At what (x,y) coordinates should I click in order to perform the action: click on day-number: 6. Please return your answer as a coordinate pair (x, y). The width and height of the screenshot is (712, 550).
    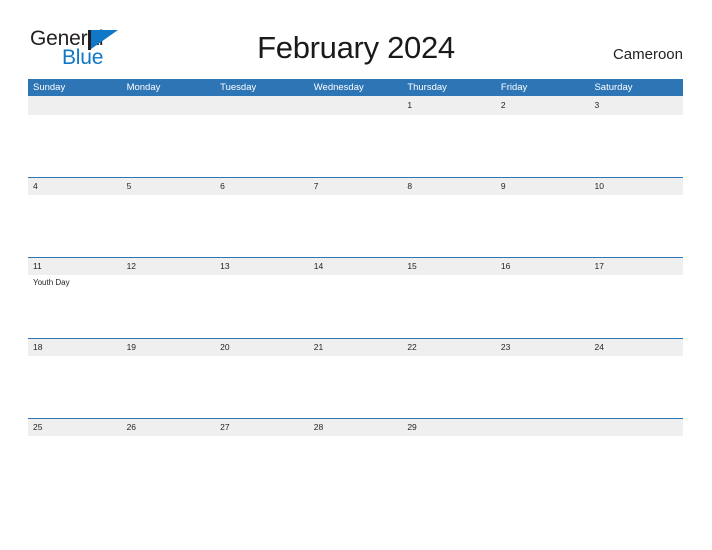
    Looking at the image, I should click on (262, 186).